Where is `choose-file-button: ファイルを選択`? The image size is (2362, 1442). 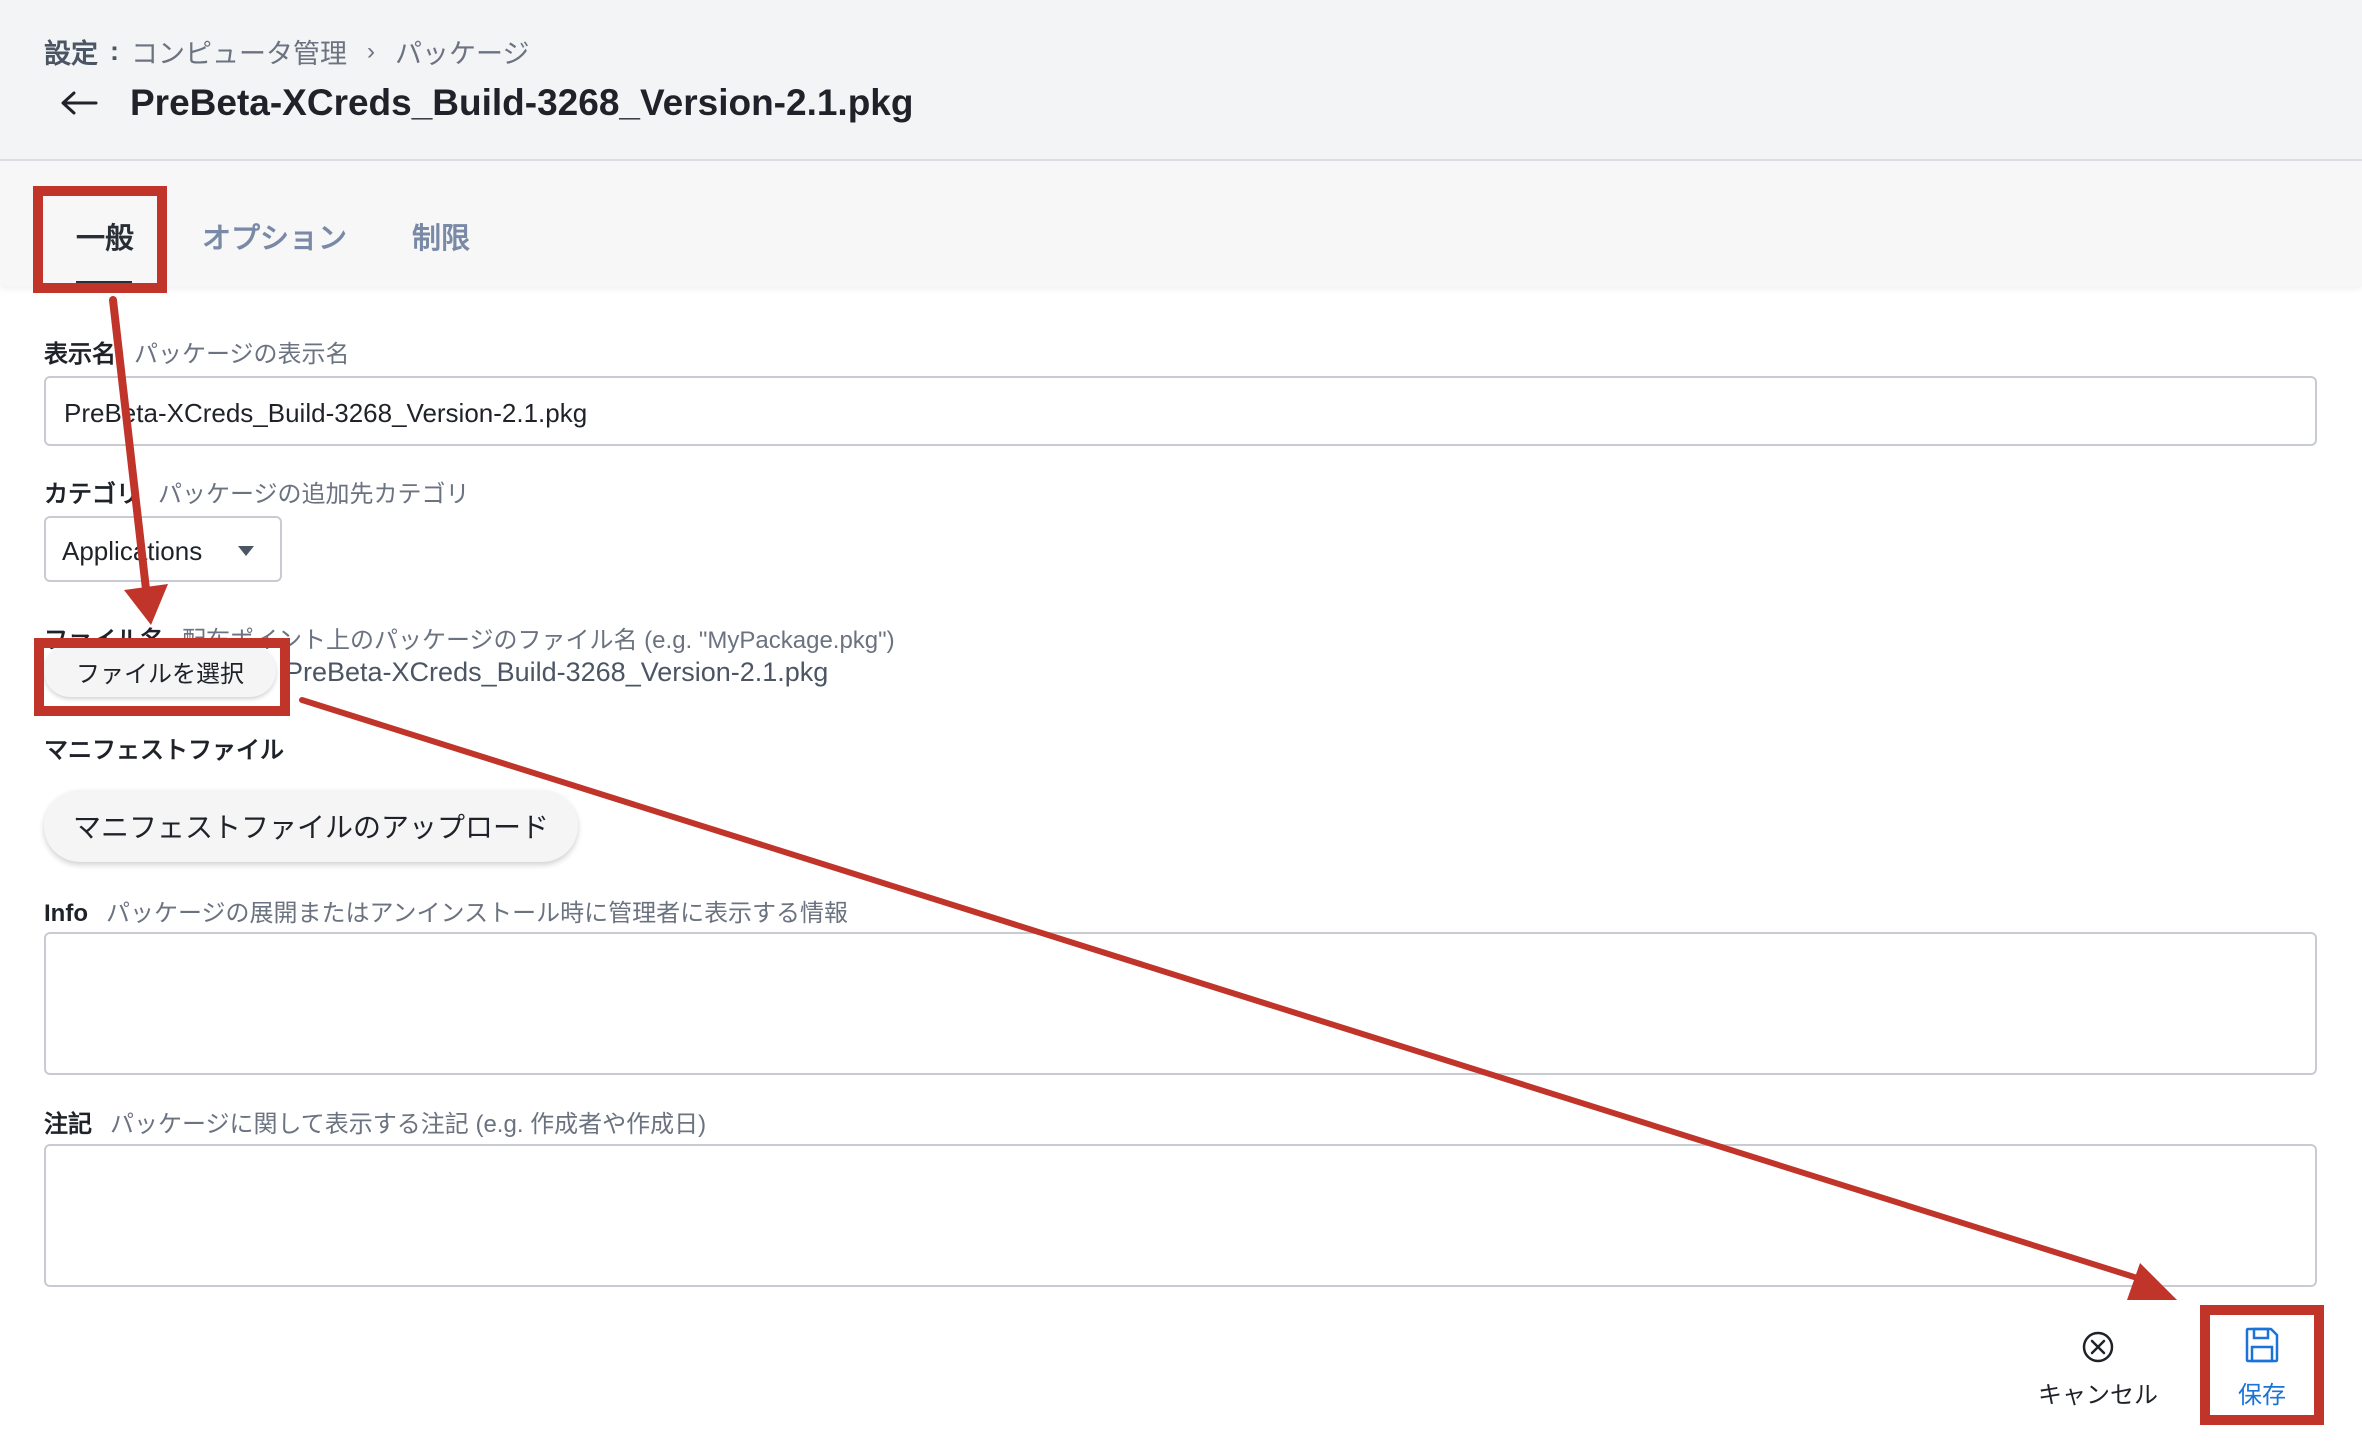 choose-file-button: ファイルを選択 is located at coordinates (160, 671).